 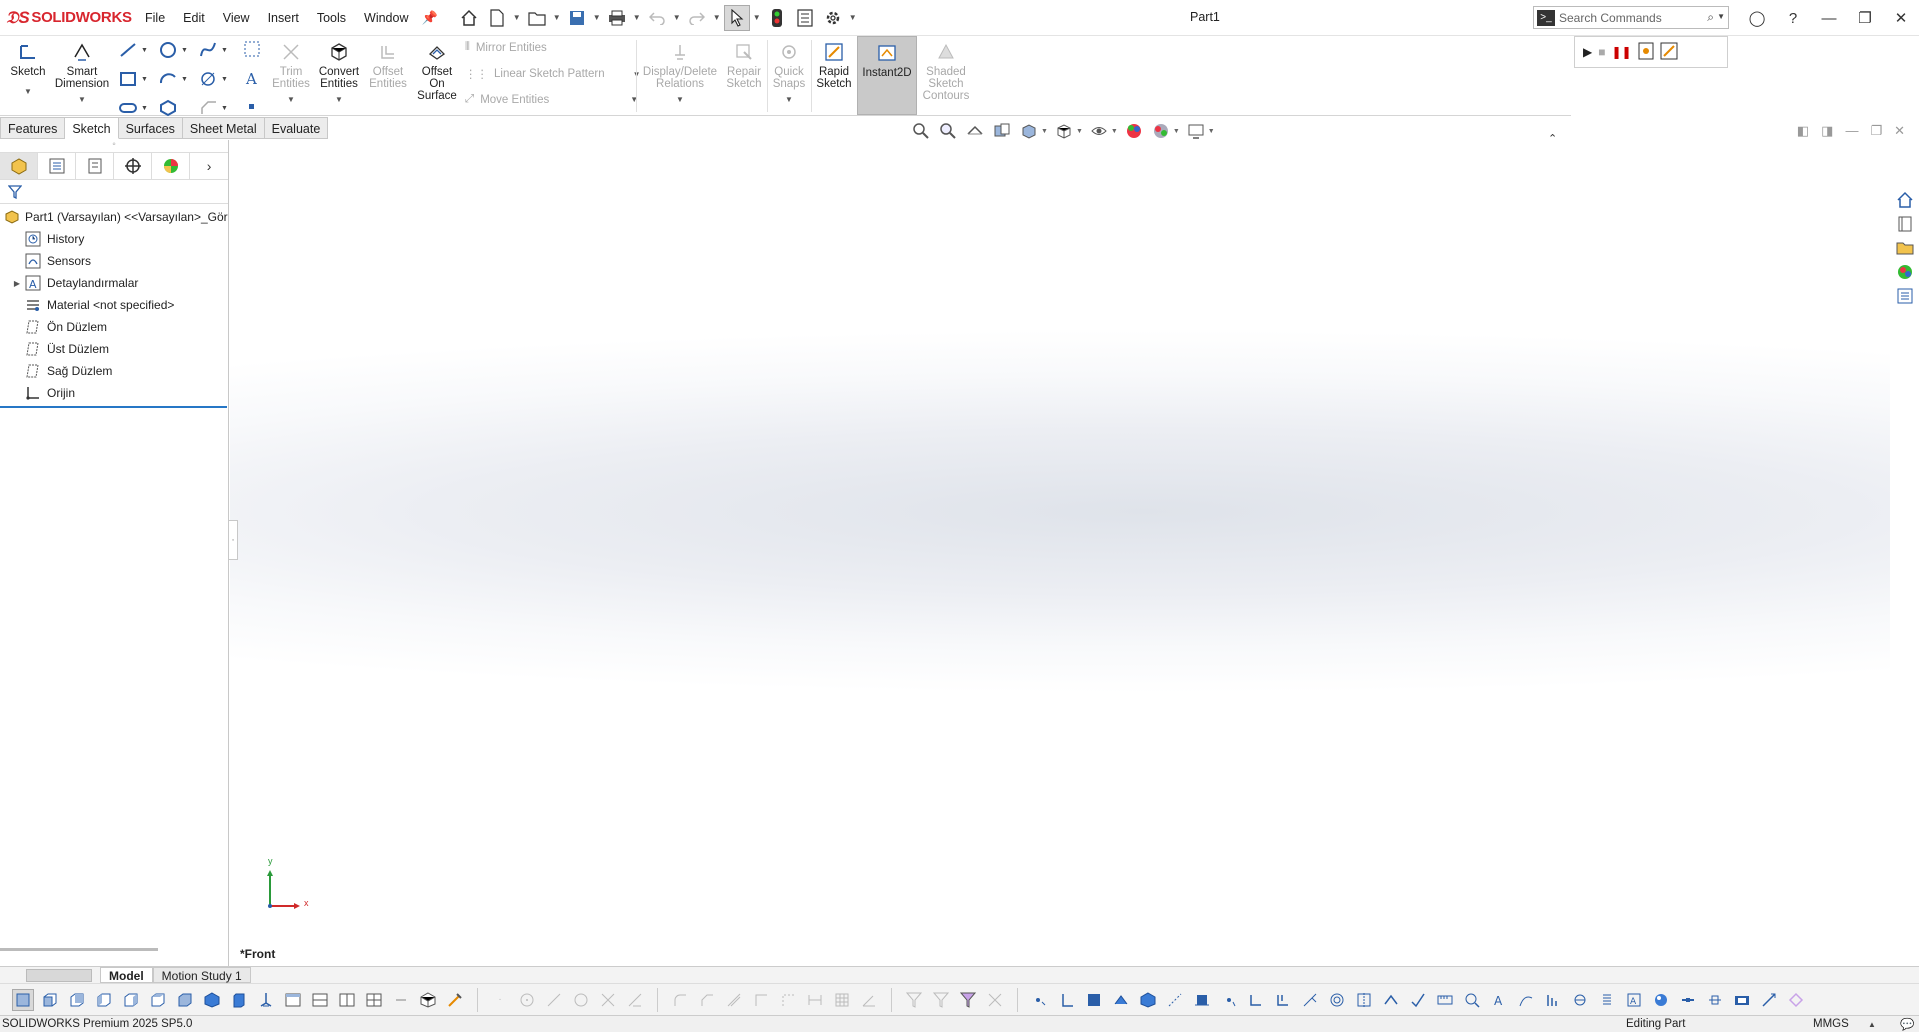 What do you see at coordinates (1631, 17) in the screenshot?
I see `search-commands-box: >_ Search Commands ⌕ ▼` at bounding box center [1631, 17].